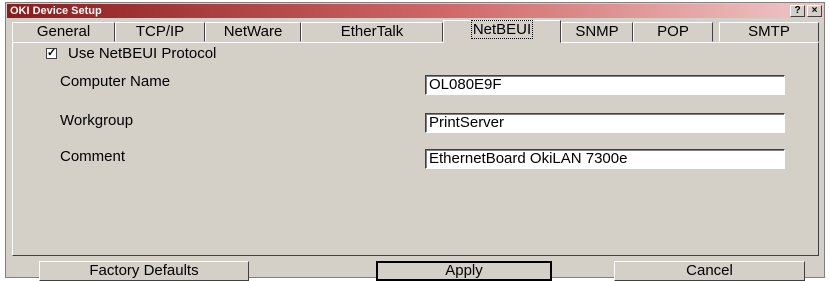 This screenshot has width=830, height=281. I want to click on tab-label: SMTP, so click(769, 31).